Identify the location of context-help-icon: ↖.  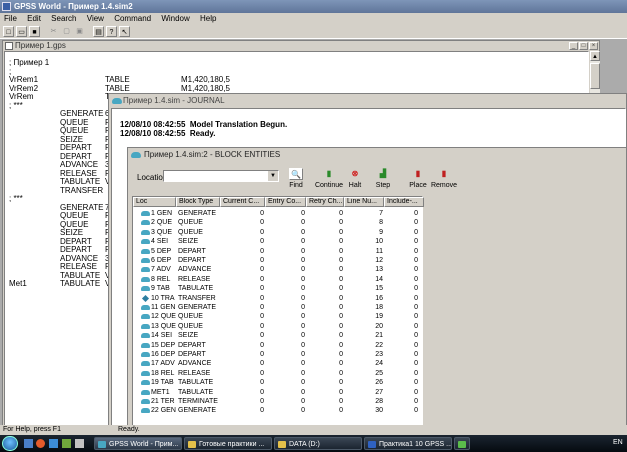
(124, 31).